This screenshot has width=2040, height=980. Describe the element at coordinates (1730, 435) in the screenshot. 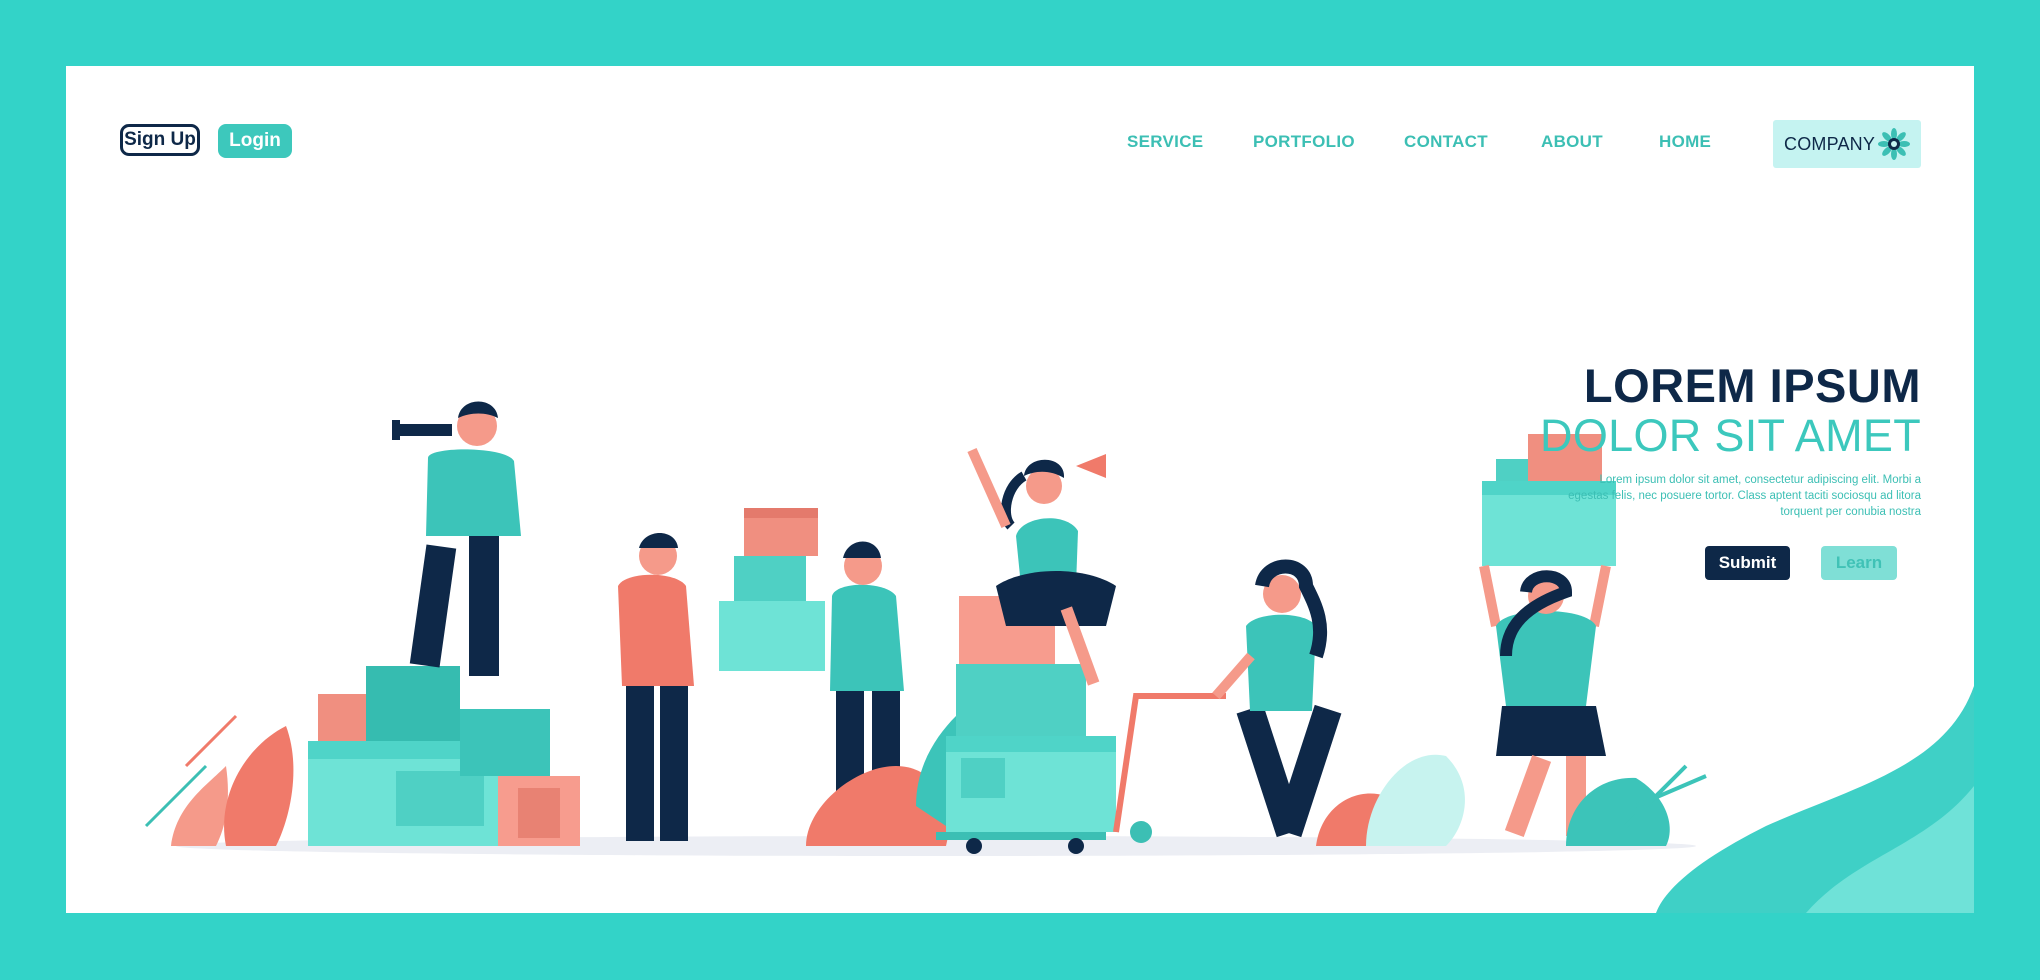

I see `hero-subtitle: DOLOR SIT AMET` at that location.